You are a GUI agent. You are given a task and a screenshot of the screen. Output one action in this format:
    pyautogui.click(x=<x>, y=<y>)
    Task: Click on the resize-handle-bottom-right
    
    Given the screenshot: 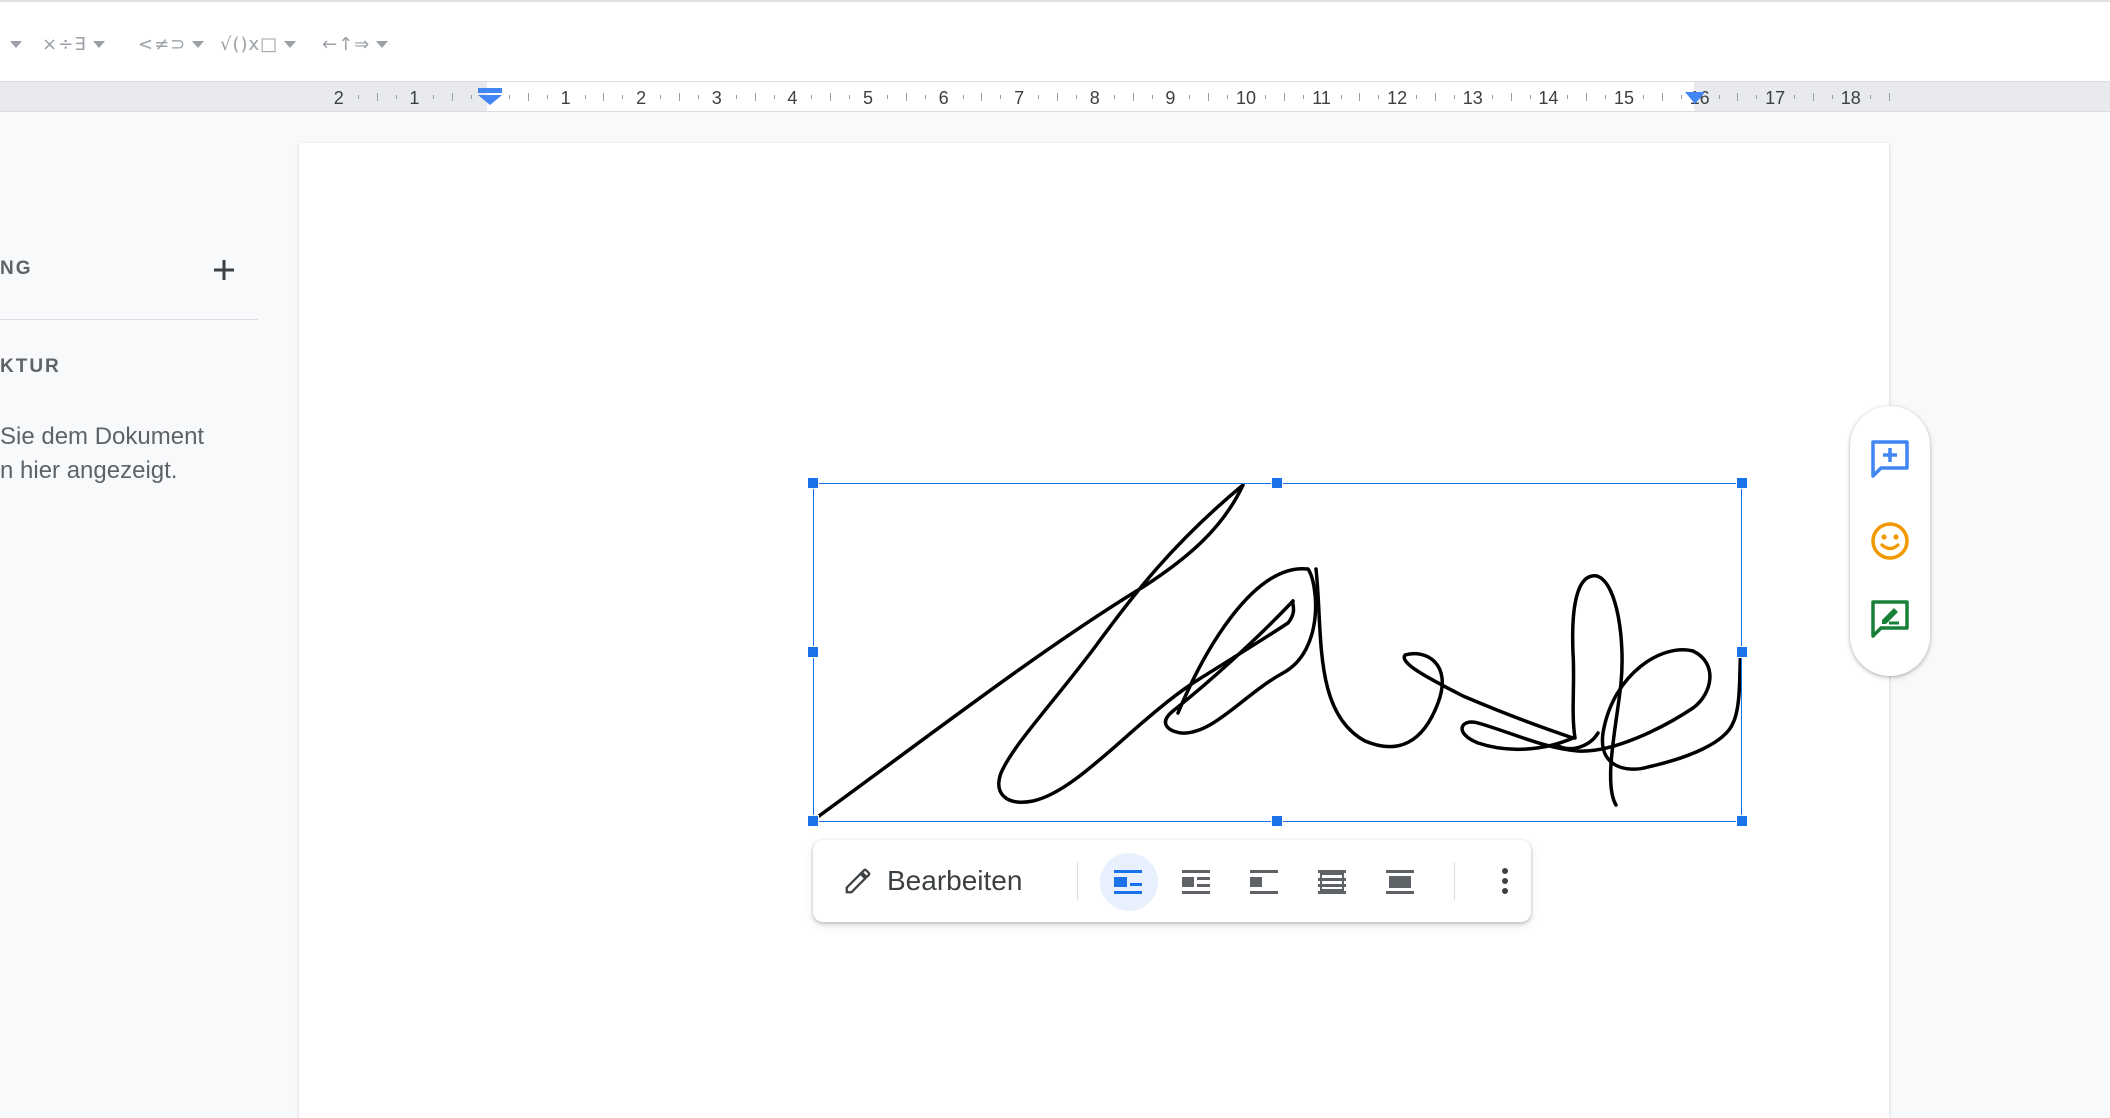 What is the action you would take?
    pyautogui.click(x=1742, y=821)
    